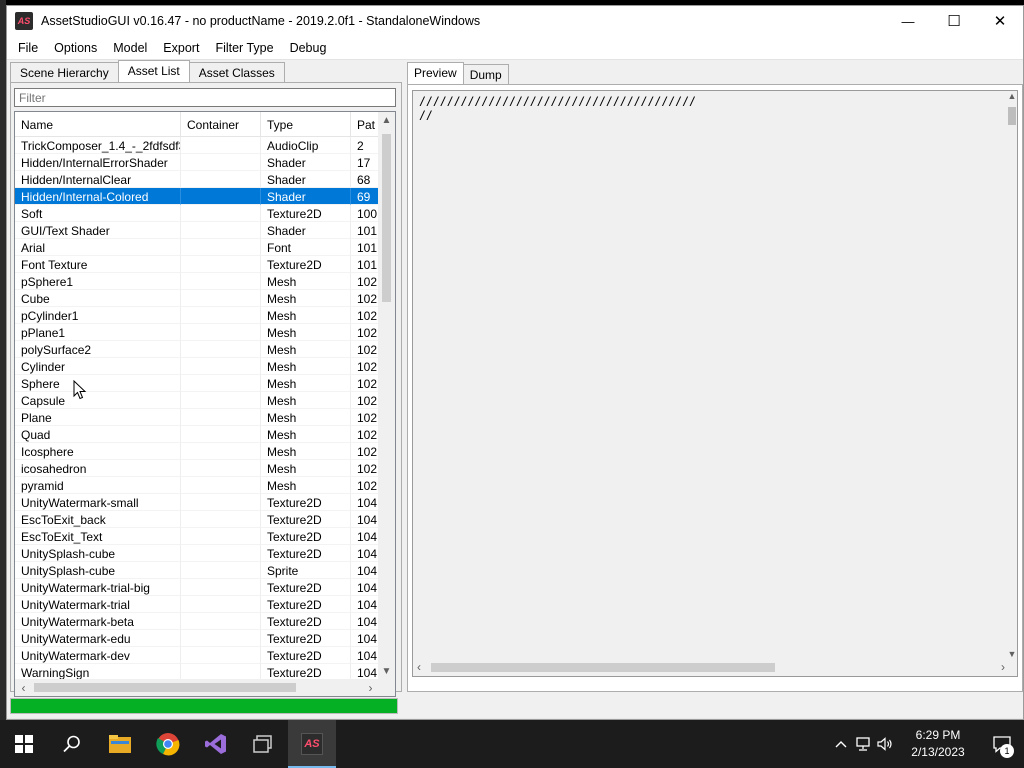 This screenshot has width=1024, height=768. I want to click on table-row: UnitySplash-cube Texture2D 104, so click(197, 553).